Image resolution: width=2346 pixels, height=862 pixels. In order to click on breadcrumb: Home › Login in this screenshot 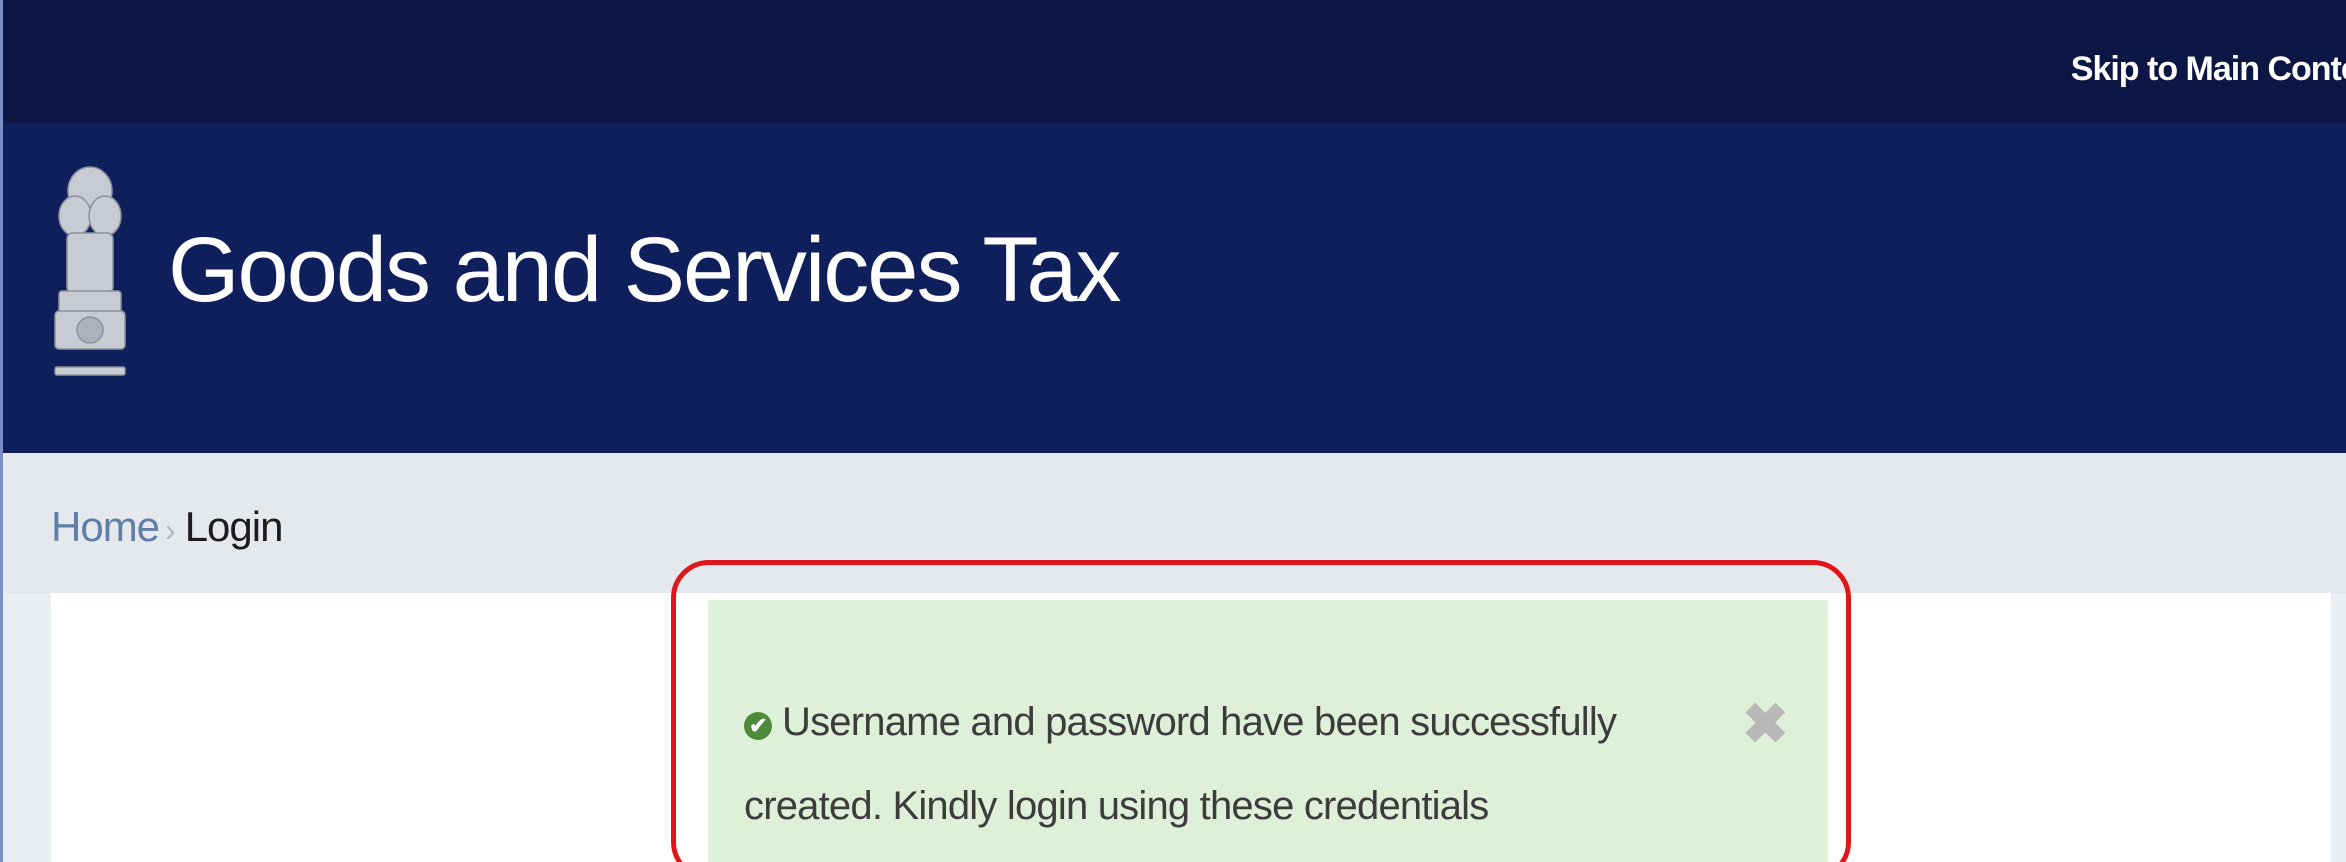, I will do `click(167, 527)`.